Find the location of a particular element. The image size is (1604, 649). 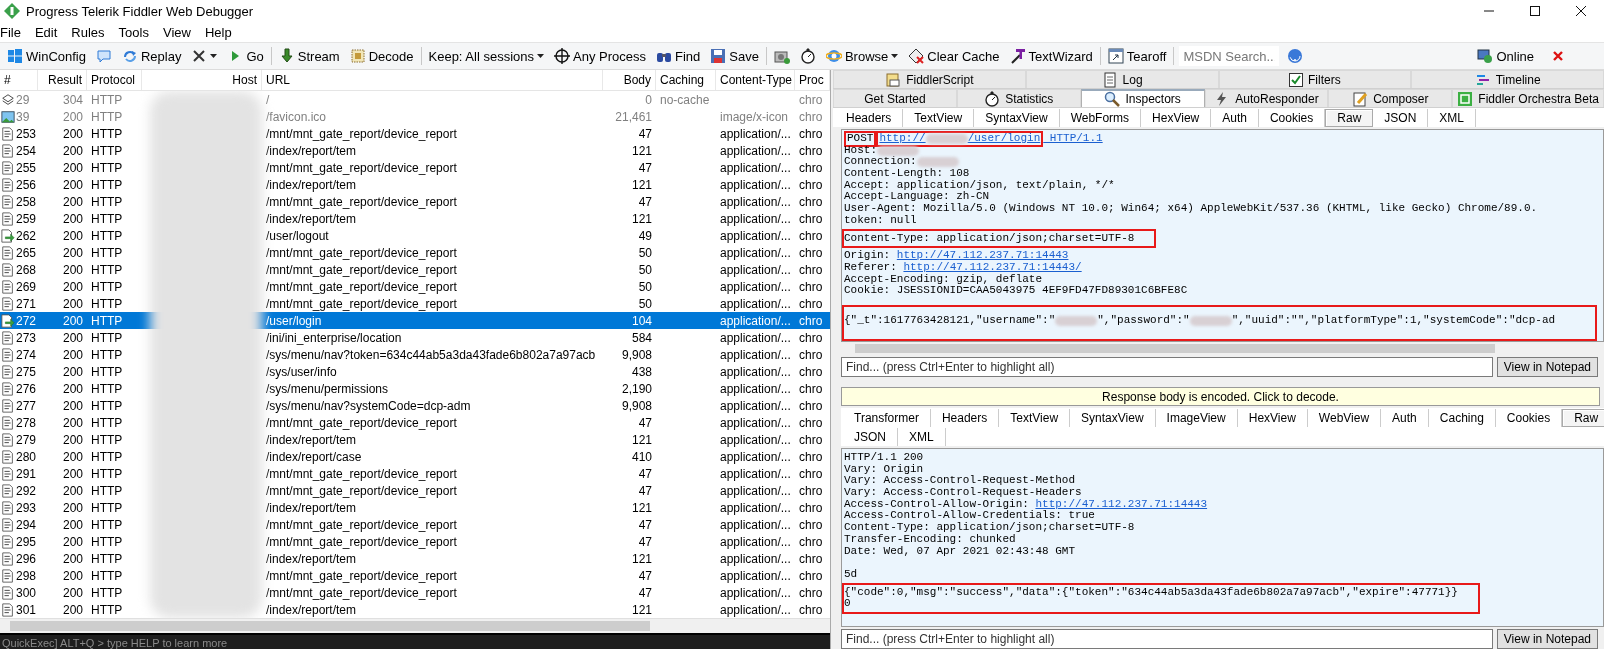

column-header: Result is located at coordinates (62, 80).